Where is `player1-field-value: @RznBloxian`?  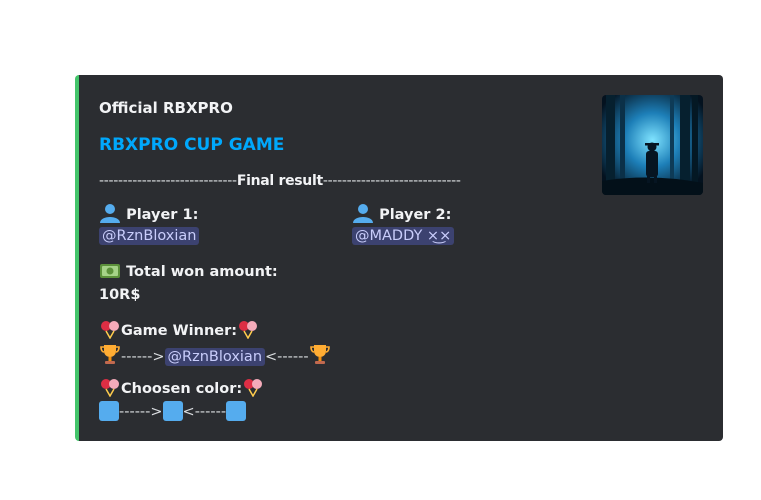 player1-field-value: @RznBloxian is located at coordinates (149, 236).